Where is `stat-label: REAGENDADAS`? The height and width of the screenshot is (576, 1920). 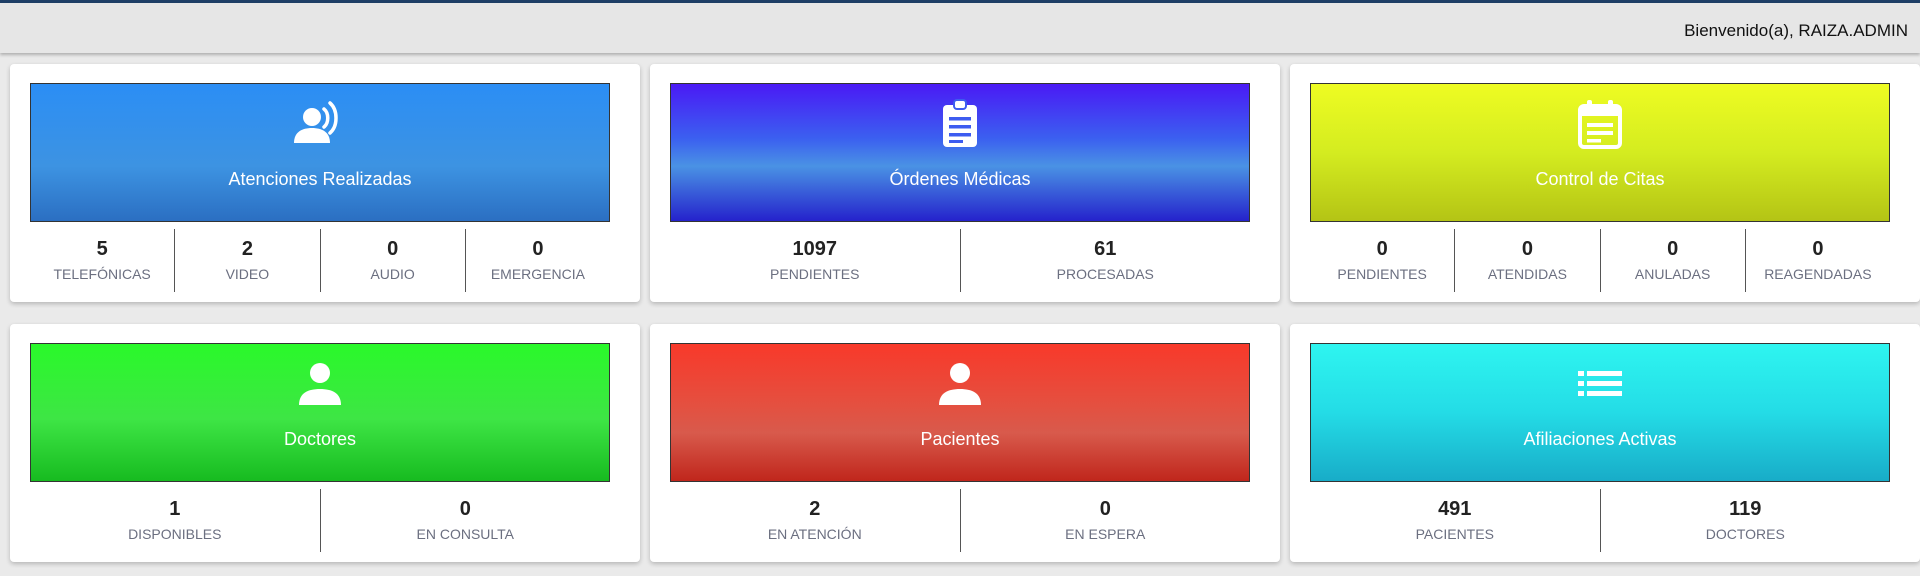
stat-label: REAGENDADAS is located at coordinates (1818, 274).